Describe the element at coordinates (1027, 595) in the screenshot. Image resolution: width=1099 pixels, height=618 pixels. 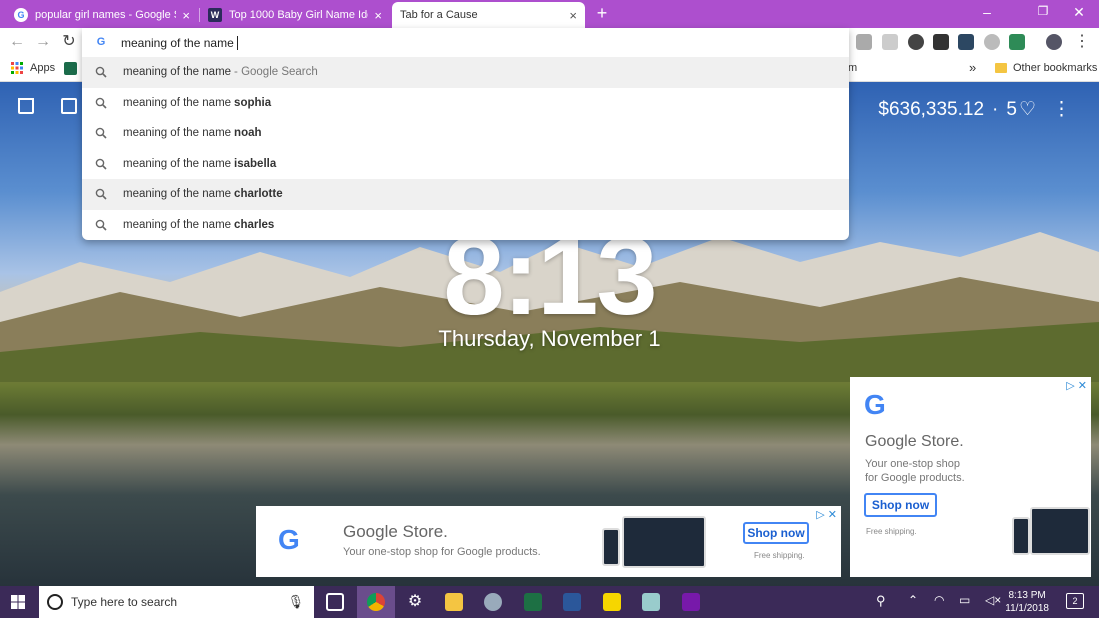
I see `clock-time: 8:13 PM` at that location.